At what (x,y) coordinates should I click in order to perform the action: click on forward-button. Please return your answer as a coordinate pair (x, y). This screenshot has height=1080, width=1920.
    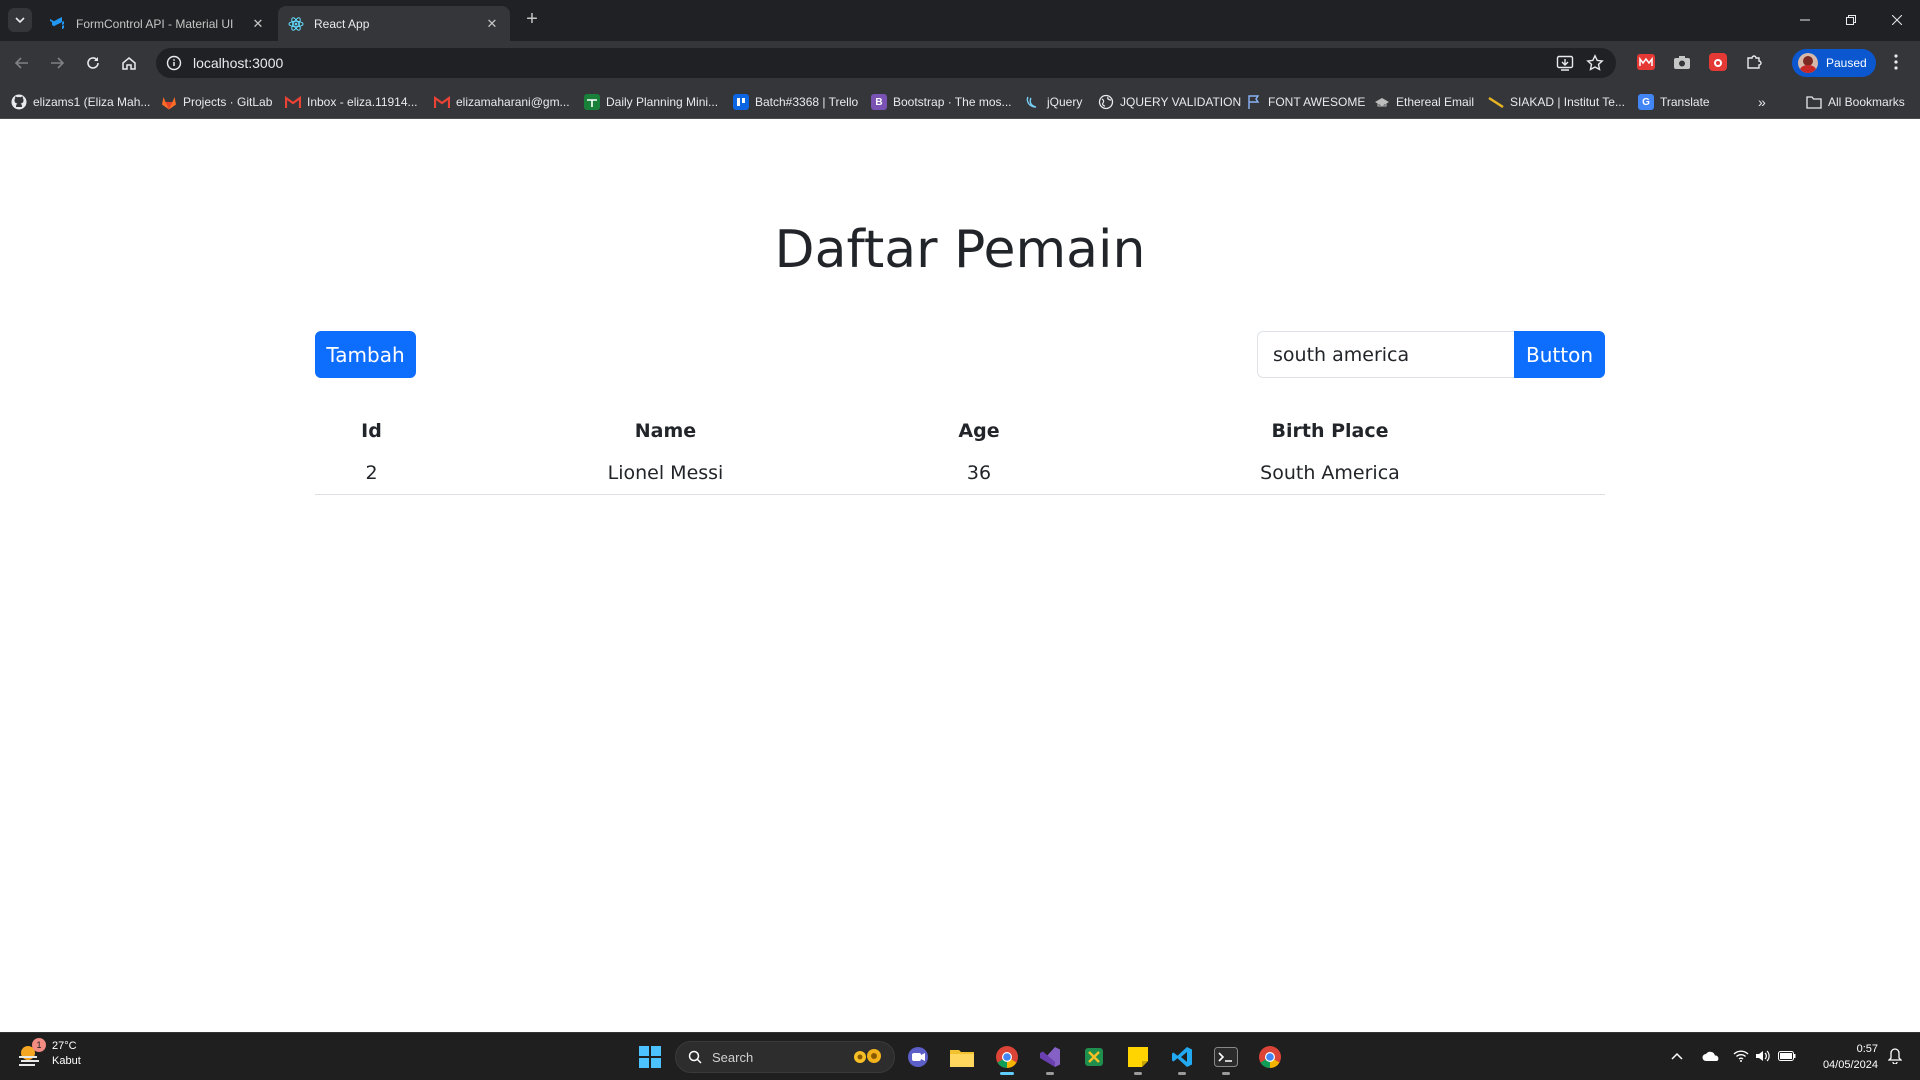
    Looking at the image, I should click on (57, 63).